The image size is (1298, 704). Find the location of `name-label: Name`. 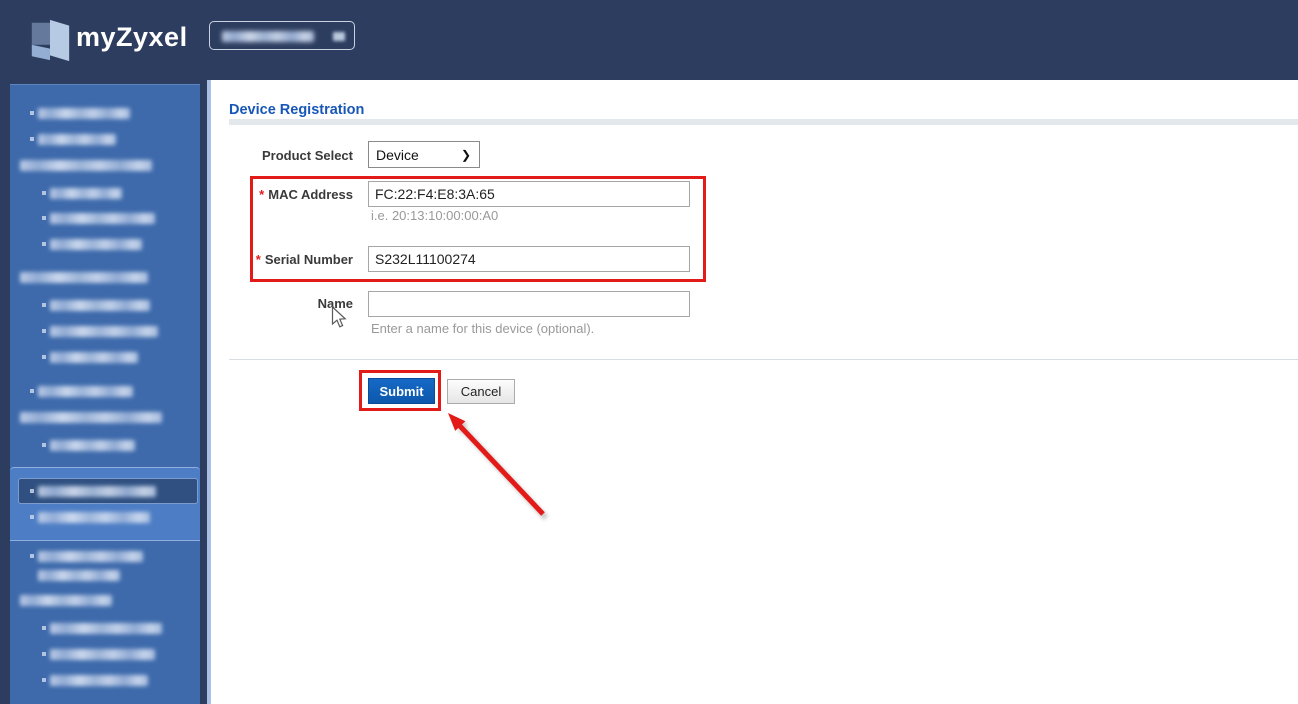

name-label: Name is located at coordinates (335, 303).